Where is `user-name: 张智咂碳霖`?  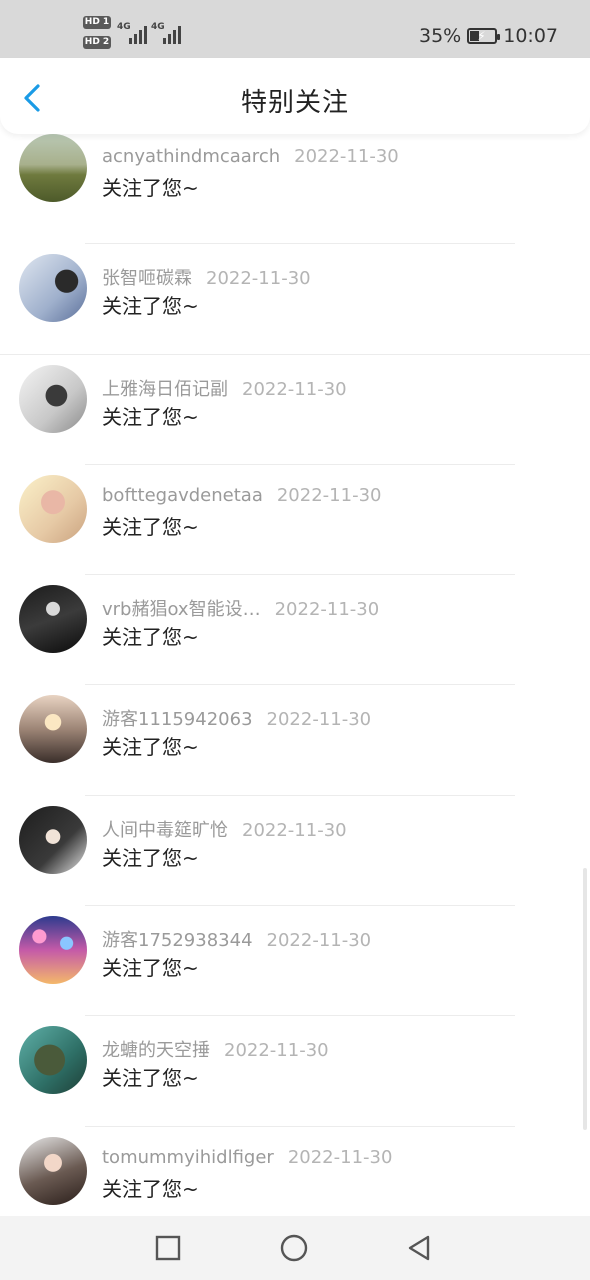 user-name: 张智咂碳霖 is located at coordinates (147, 278).